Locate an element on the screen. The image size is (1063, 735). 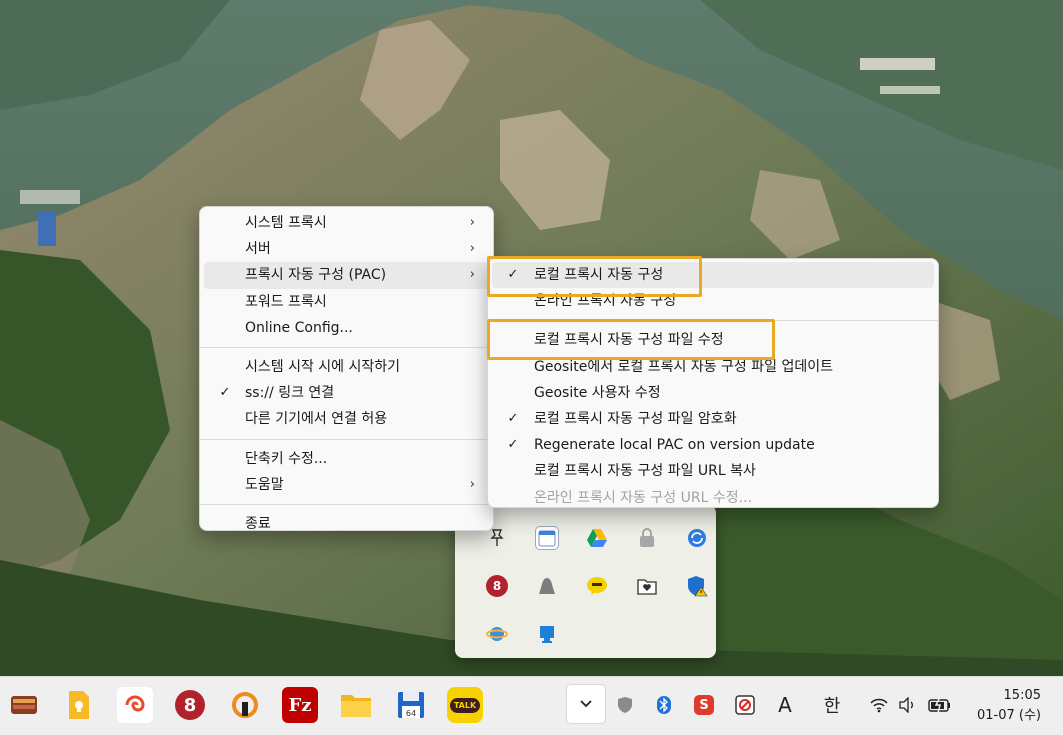
google-drive-icon is located at coordinates (597, 538).